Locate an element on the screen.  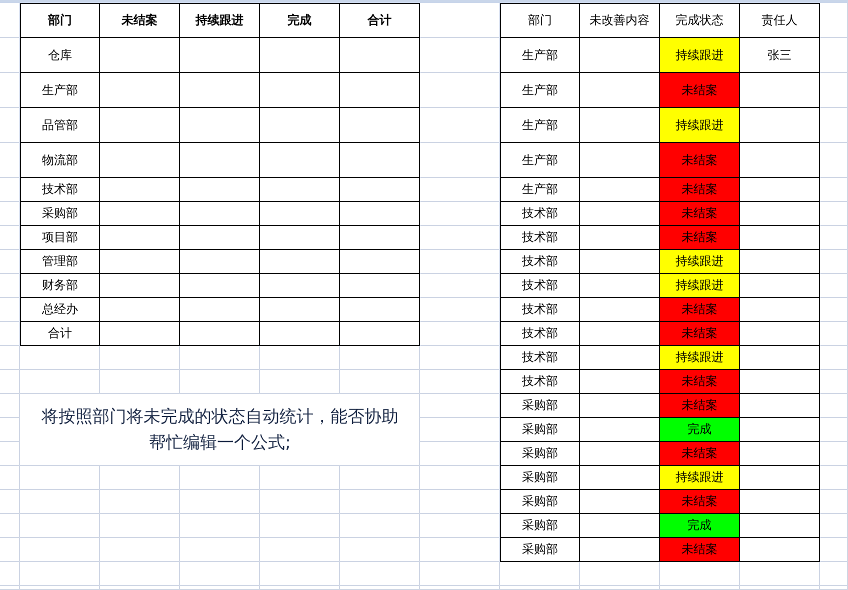
column-header: 责任人 is located at coordinates (780, 20).